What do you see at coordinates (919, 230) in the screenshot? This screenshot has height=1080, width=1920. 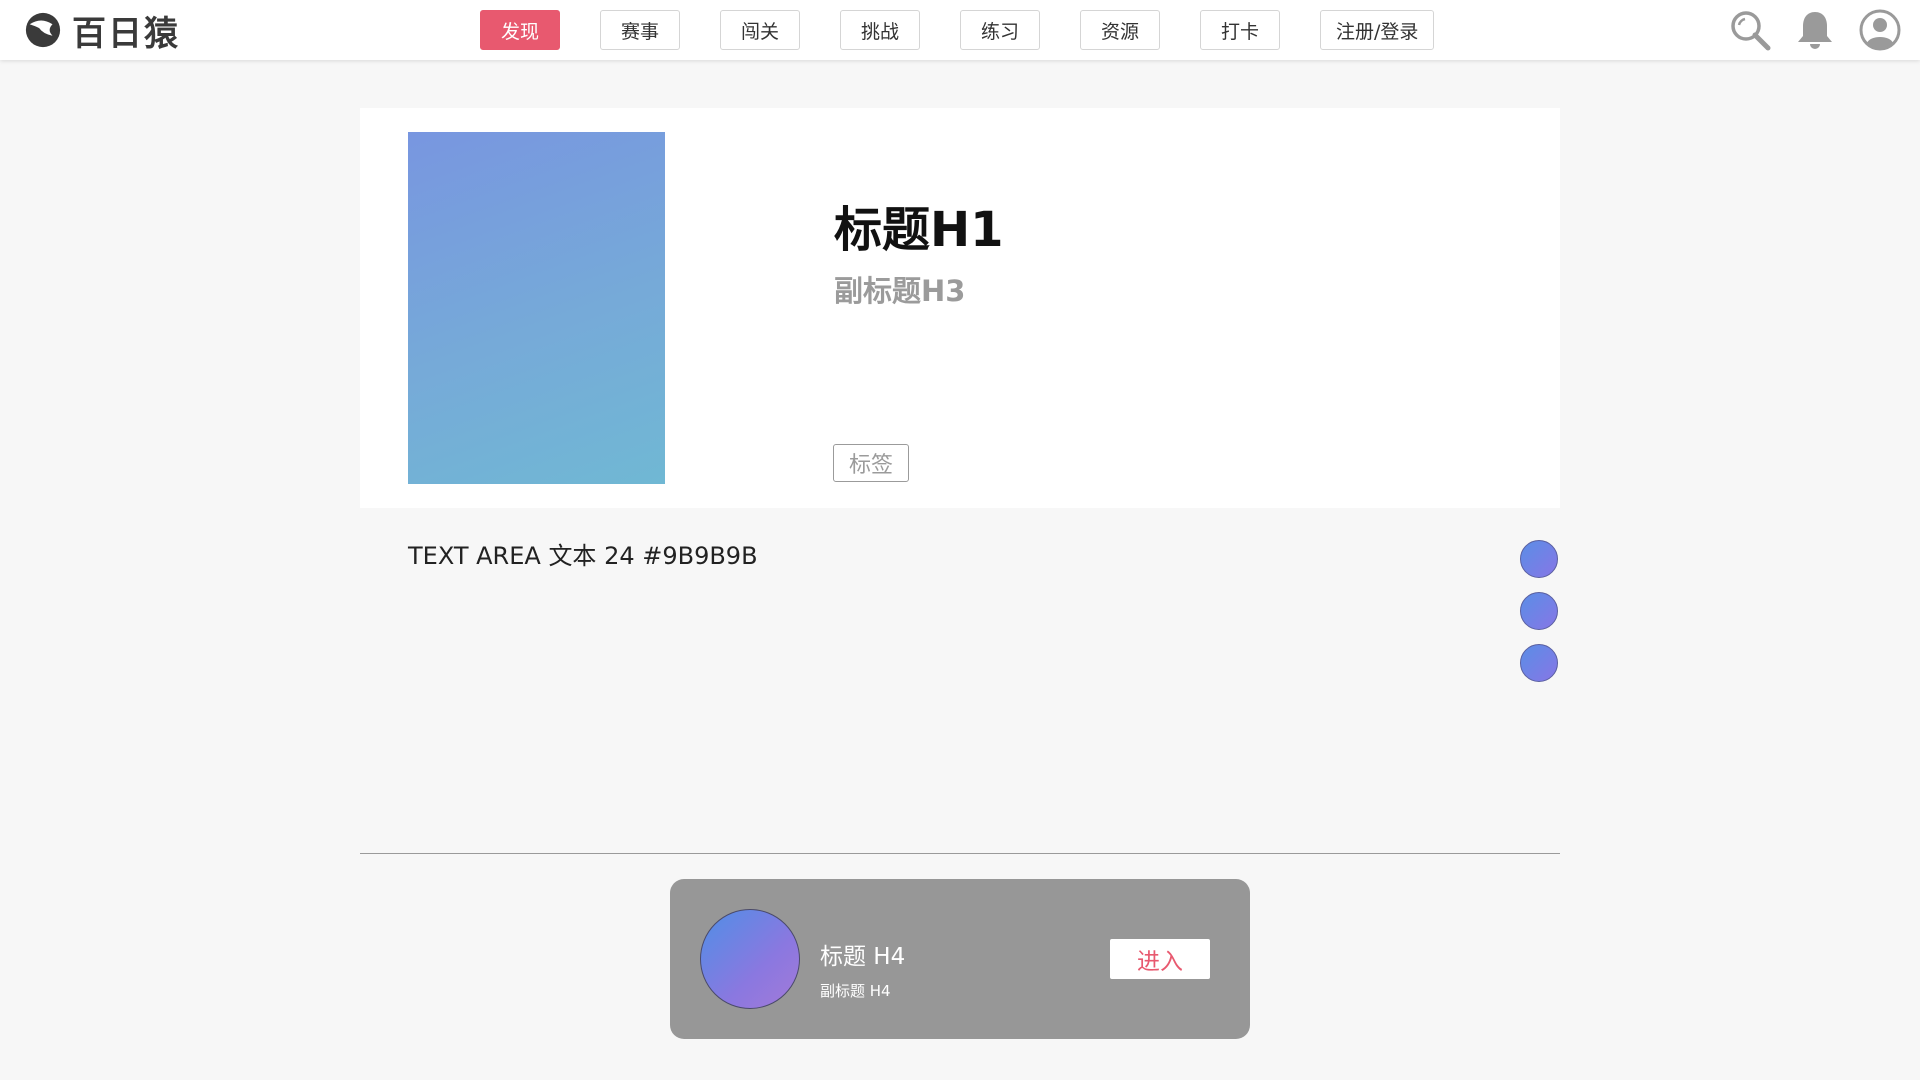 I see `card-title: 标题H1` at bounding box center [919, 230].